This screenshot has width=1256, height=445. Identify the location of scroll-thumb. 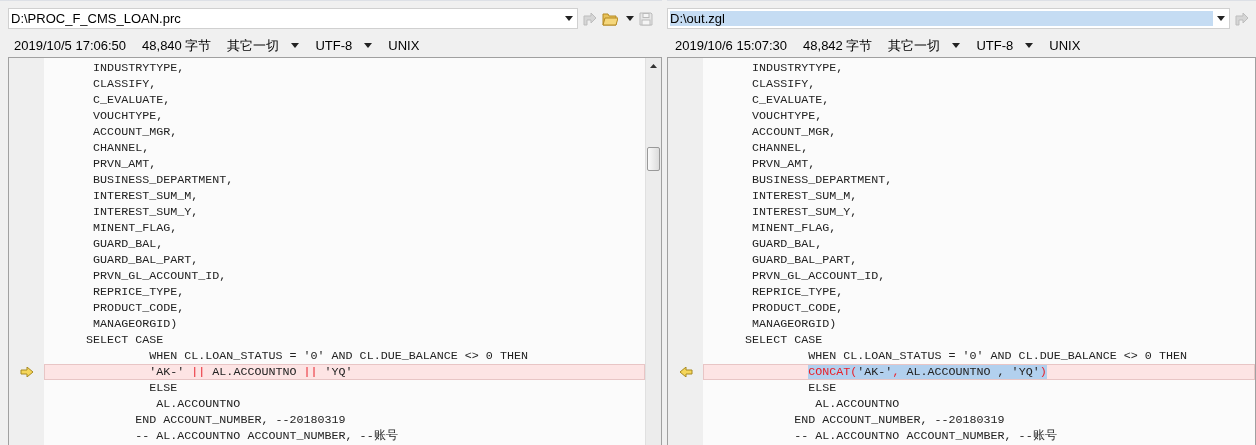
(653, 159).